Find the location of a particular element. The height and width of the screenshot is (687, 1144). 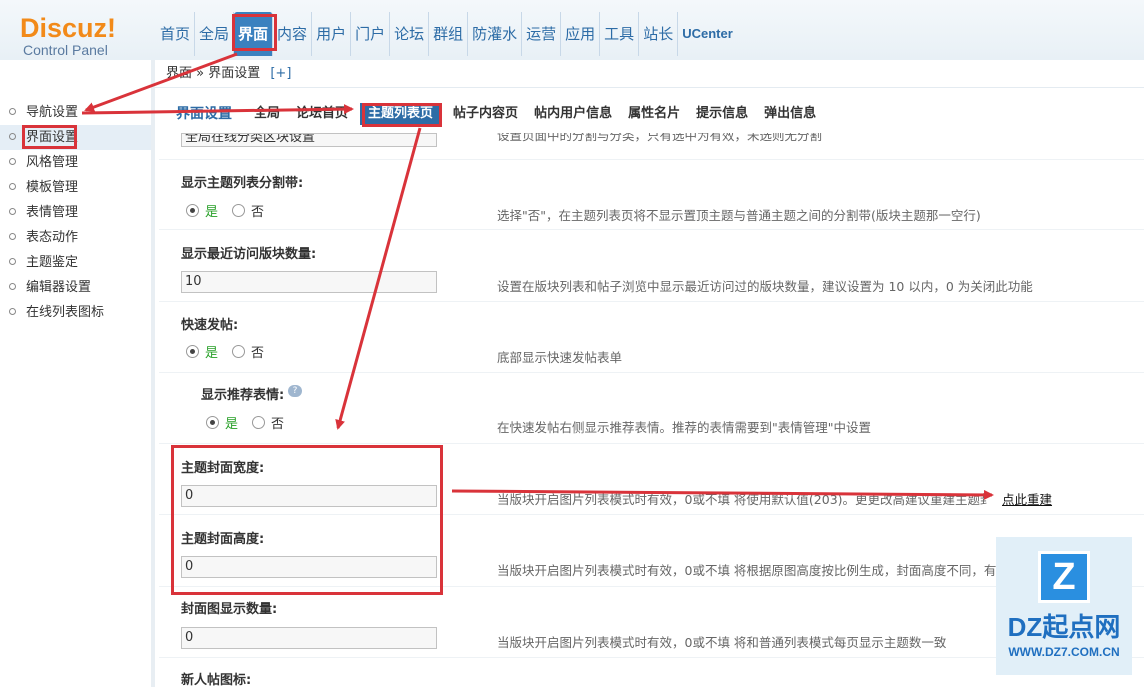

nav-item: 群组 is located at coordinates (449, 34).